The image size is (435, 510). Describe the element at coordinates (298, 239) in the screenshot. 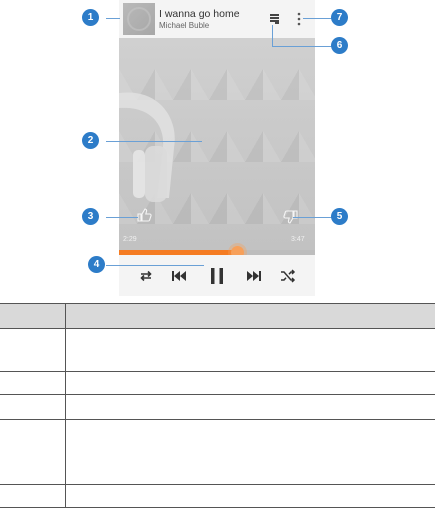

I see `total-time: 3:47` at that location.